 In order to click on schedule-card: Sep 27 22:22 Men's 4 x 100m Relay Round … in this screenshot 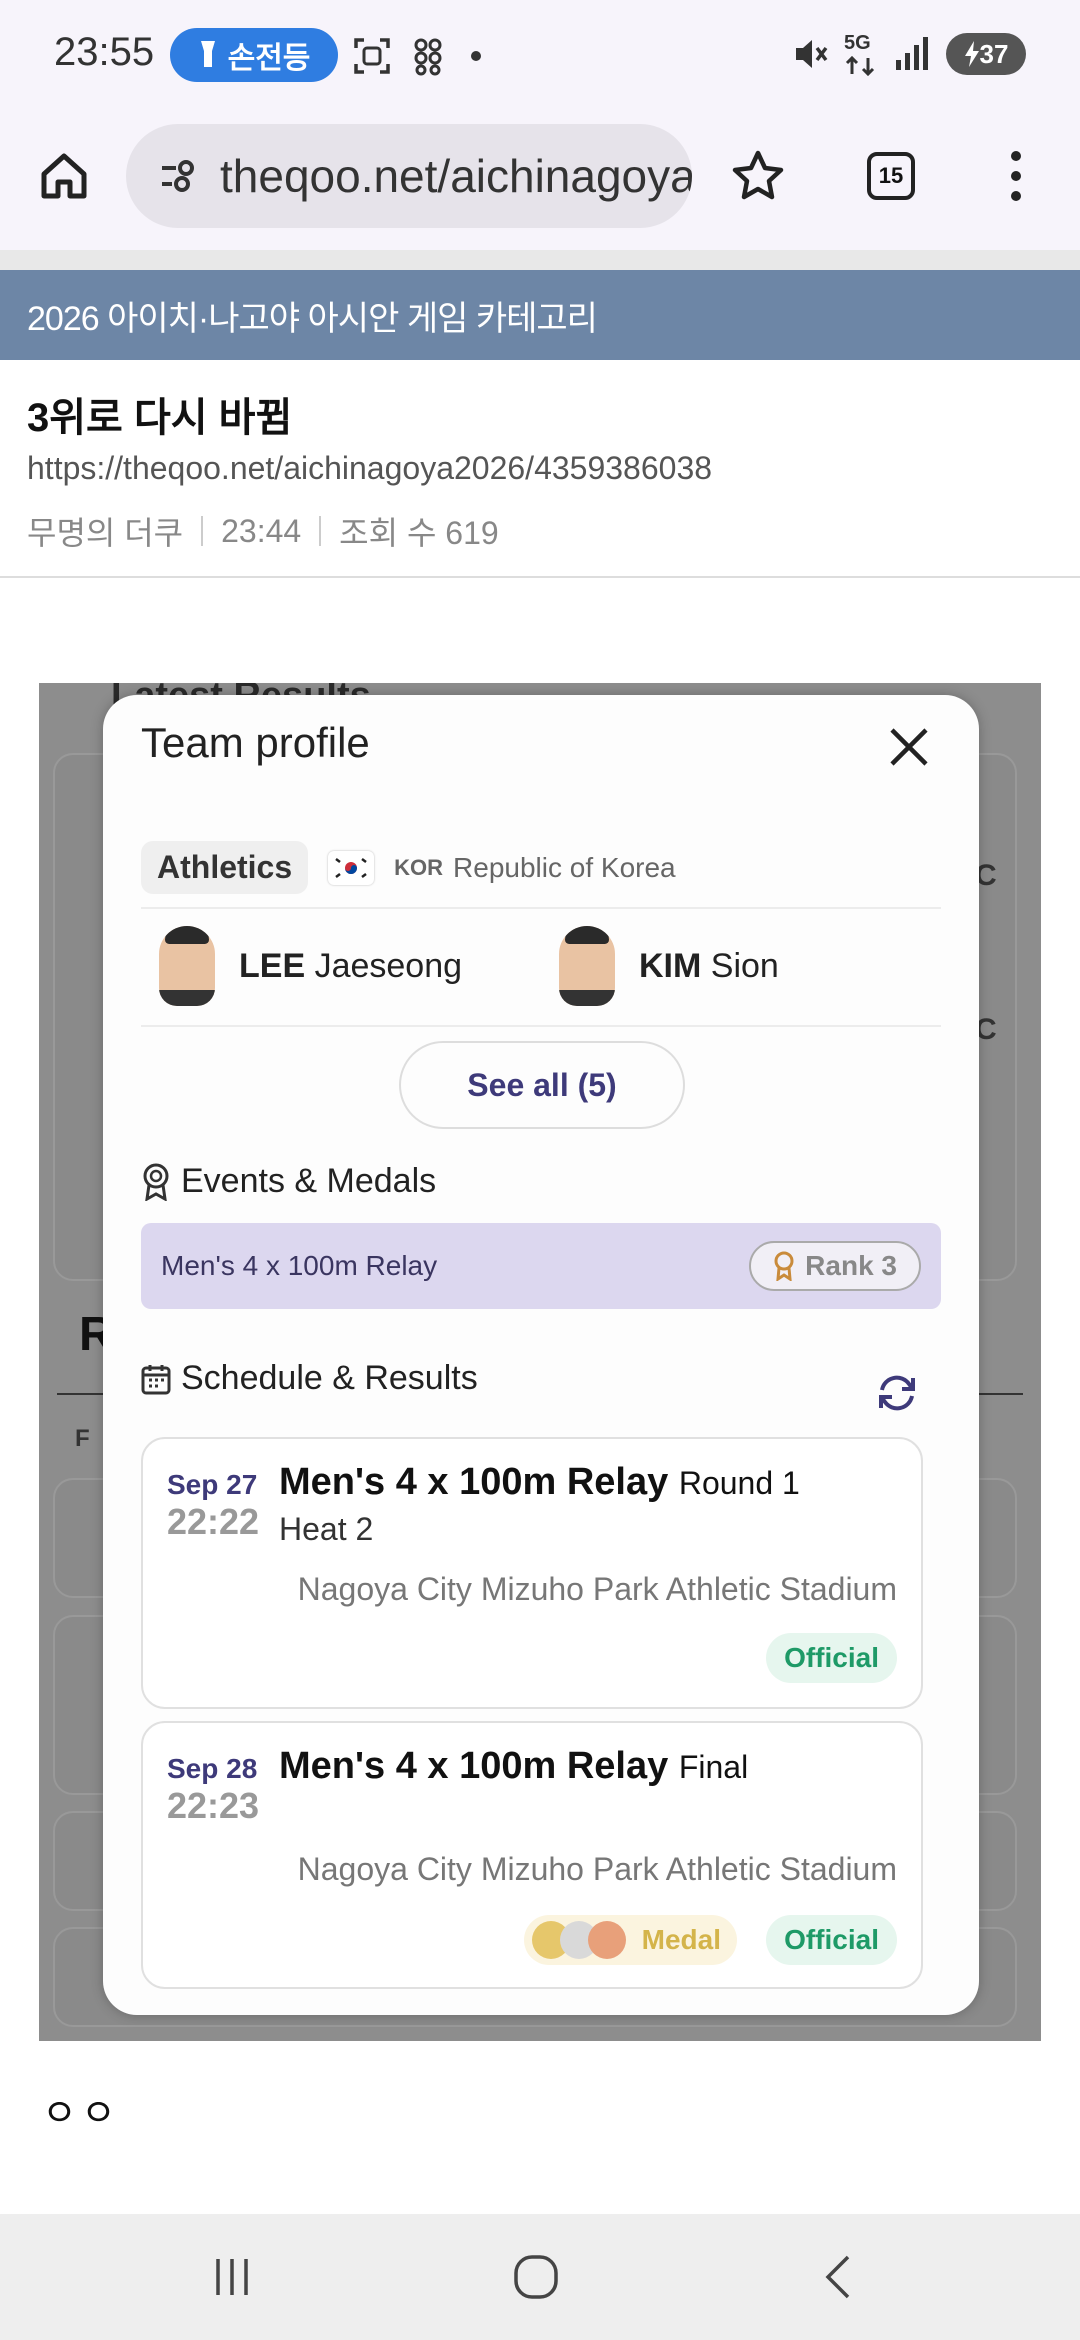, I will do `click(532, 1573)`.